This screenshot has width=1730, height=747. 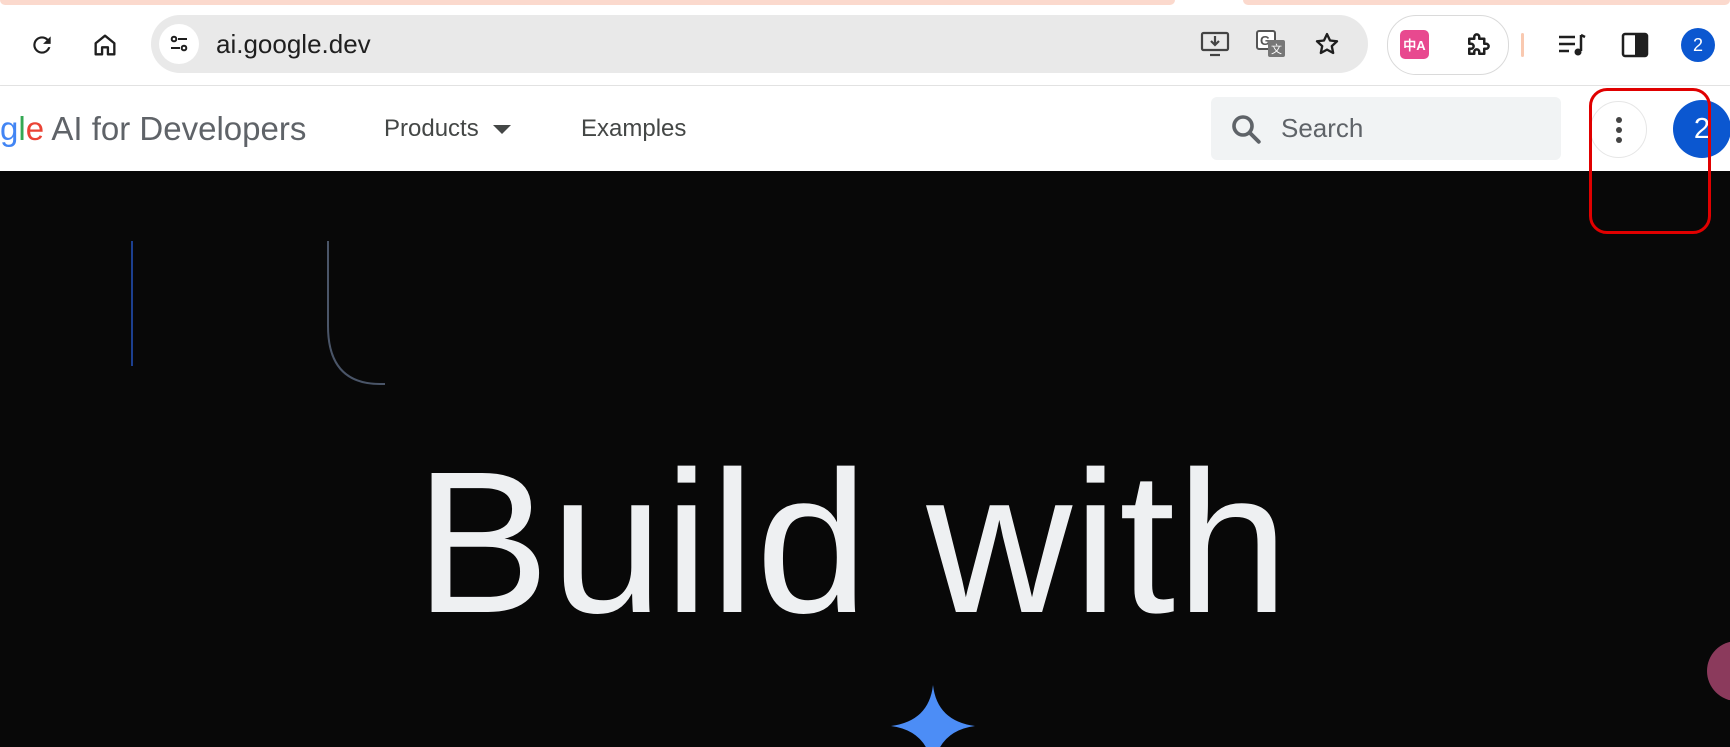 What do you see at coordinates (1448, 45) in the screenshot?
I see `extensions-group: 中A` at bounding box center [1448, 45].